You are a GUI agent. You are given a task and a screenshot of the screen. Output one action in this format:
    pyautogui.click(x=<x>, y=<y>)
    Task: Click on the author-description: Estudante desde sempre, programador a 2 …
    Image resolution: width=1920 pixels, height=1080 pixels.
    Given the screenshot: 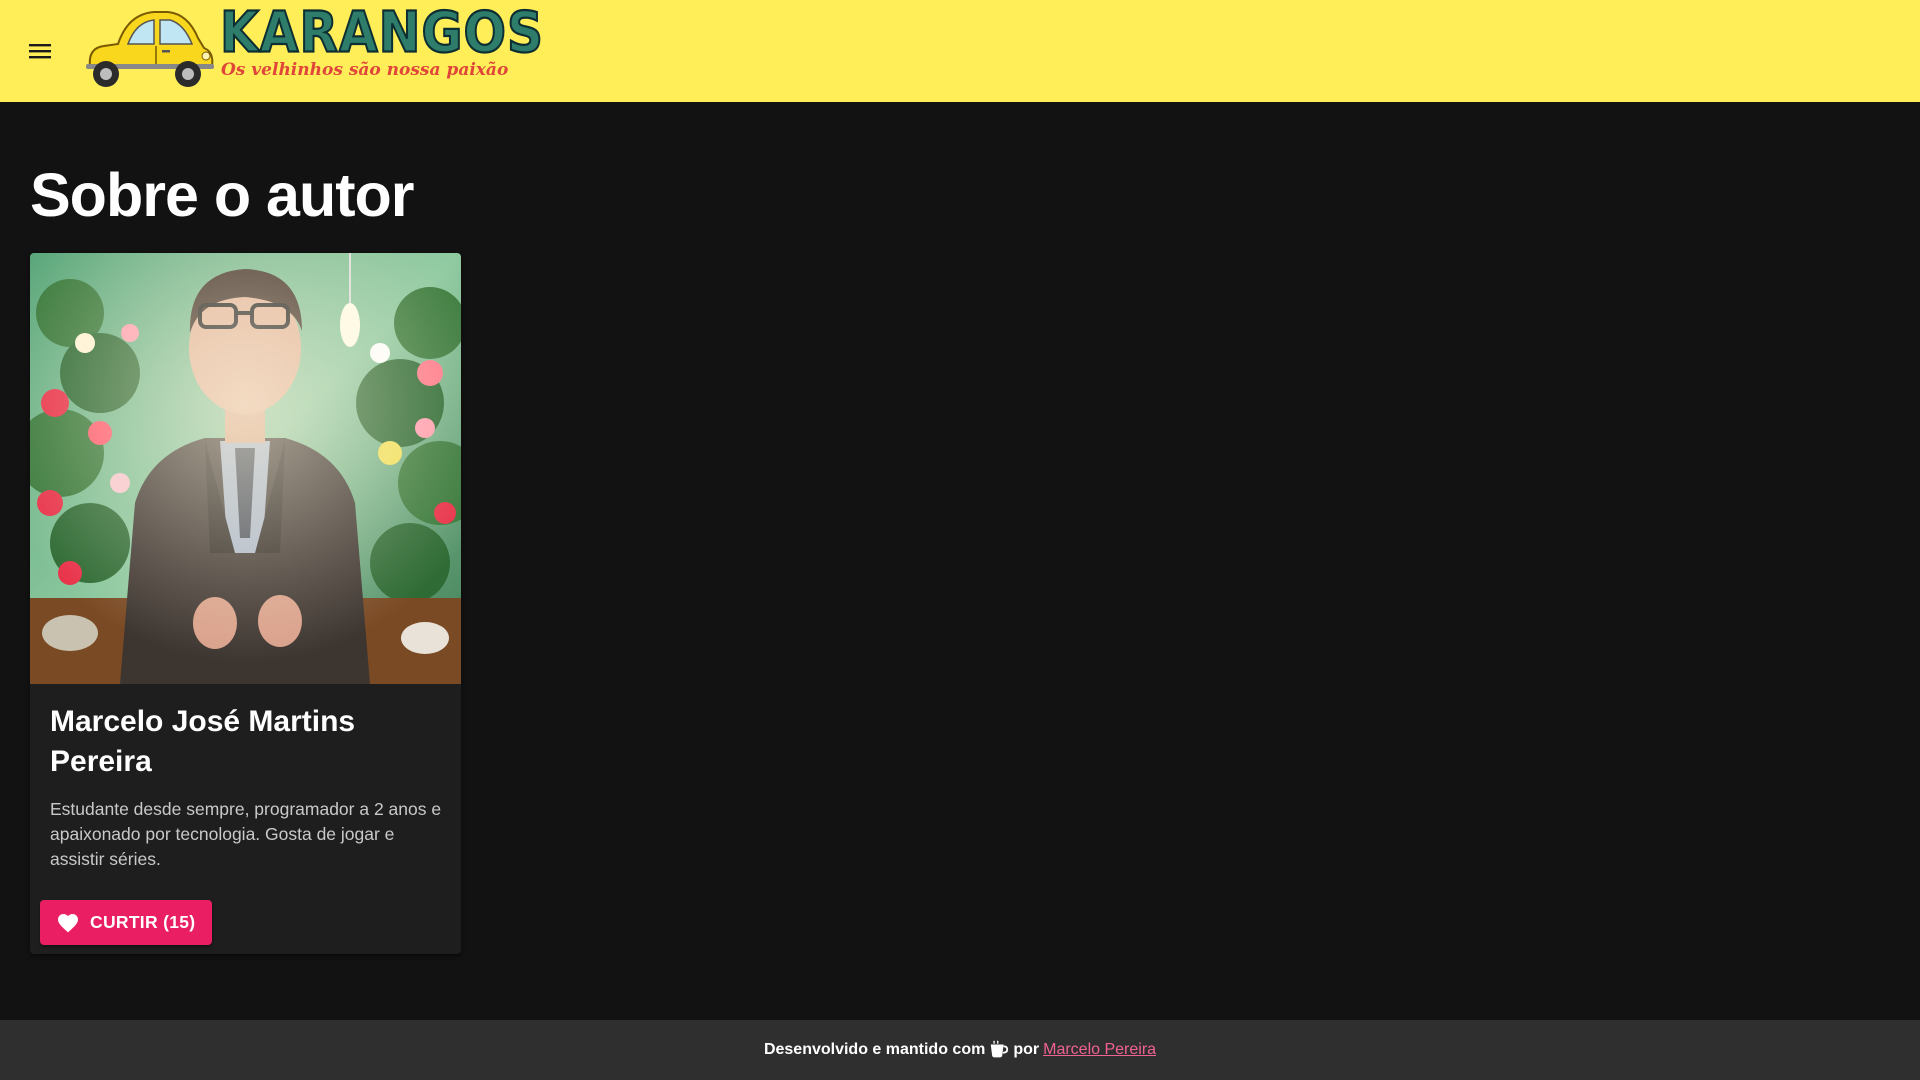 What is the action you would take?
    pyautogui.click(x=246, y=834)
    